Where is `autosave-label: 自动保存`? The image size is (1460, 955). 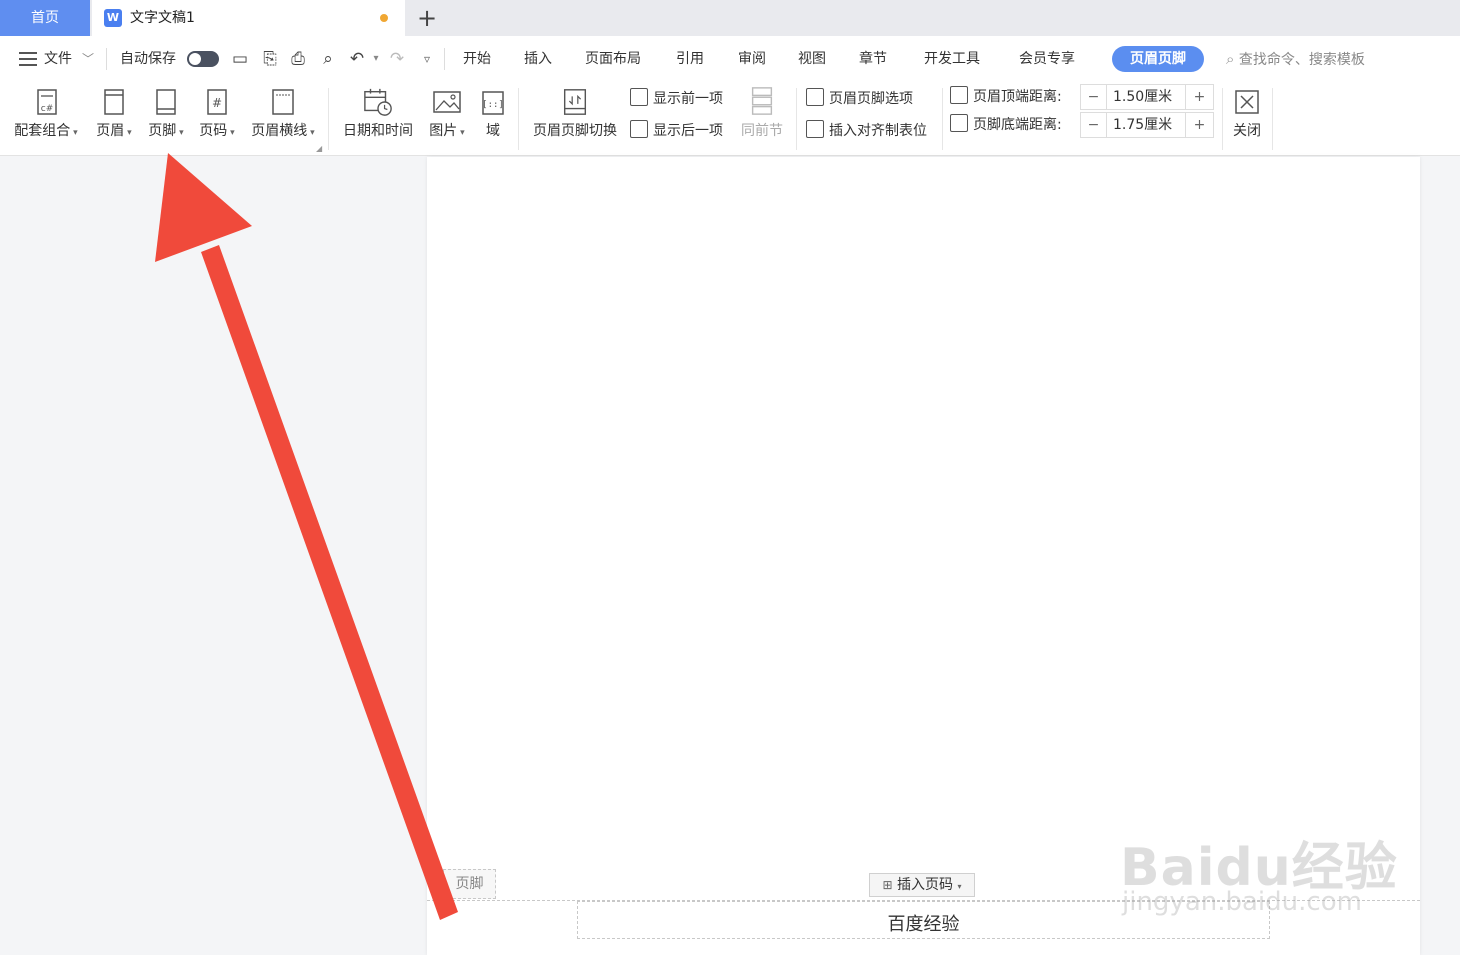 autosave-label: 自动保存 is located at coordinates (148, 59).